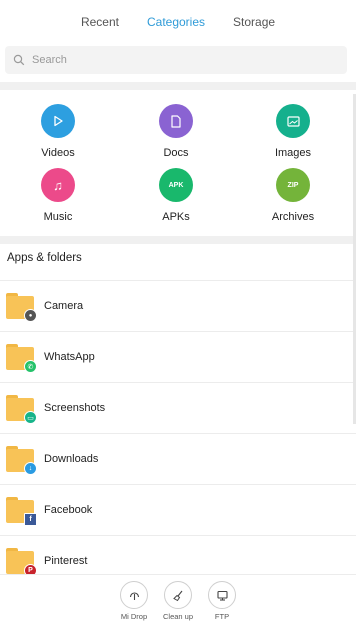 The height and width of the screenshot is (625, 356). Describe the element at coordinates (21, 307) in the screenshot. I see `folder-icon: ●` at that location.